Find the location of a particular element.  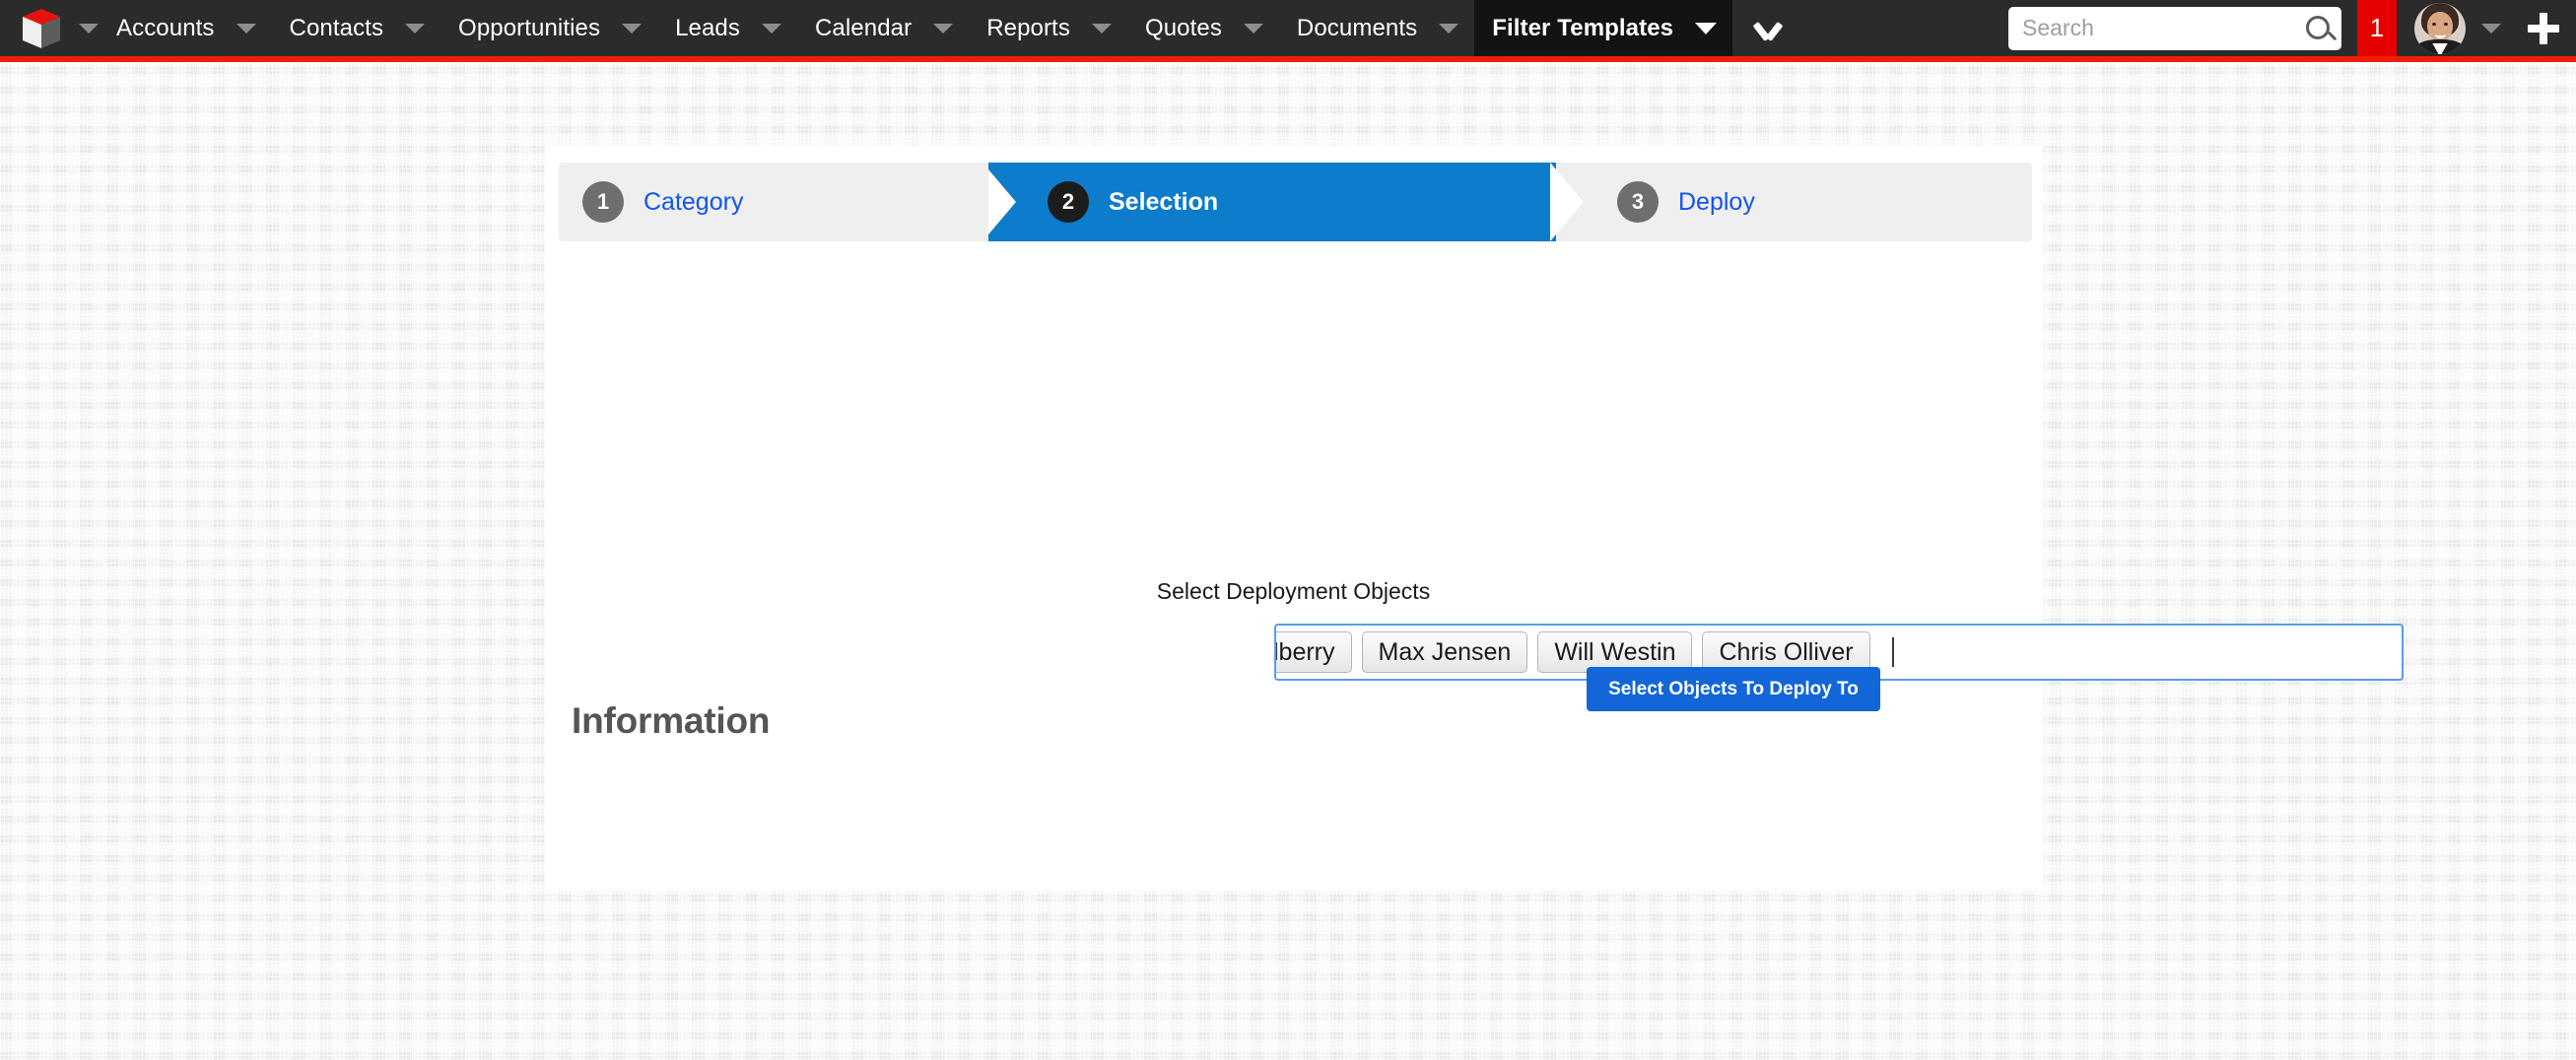

nav-item-opportunities: Opportunities is located at coordinates (549, 28).